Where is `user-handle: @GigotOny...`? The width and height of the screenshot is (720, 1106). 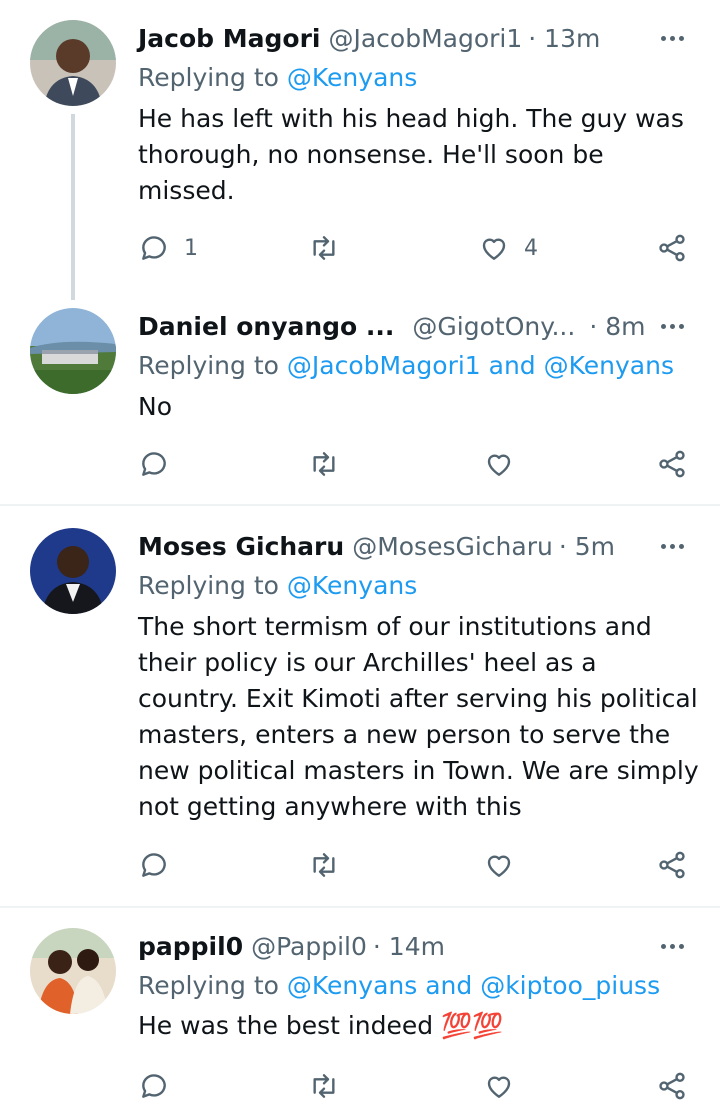 user-handle: @GigotOny... is located at coordinates (493, 326).